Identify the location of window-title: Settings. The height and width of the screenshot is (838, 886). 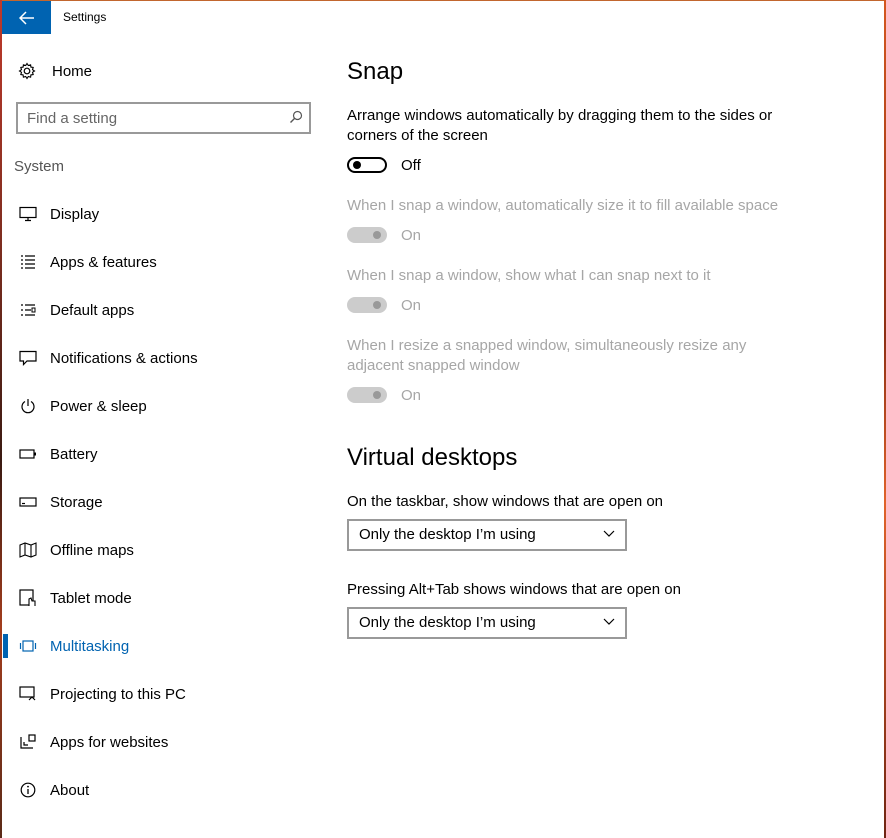
(85, 17).